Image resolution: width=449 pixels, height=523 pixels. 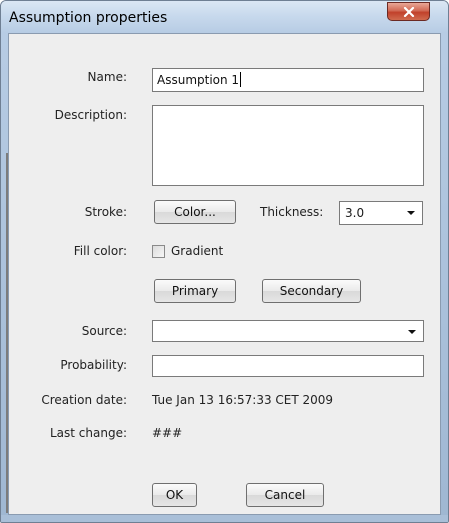 What do you see at coordinates (174, 495) in the screenshot?
I see `ok-button: OK` at bounding box center [174, 495].